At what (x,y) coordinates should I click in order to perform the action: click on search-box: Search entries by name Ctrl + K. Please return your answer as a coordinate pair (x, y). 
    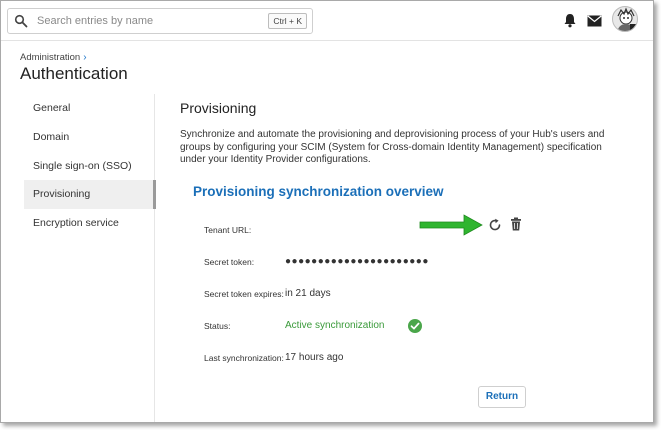
    Looking at the image, I should click on (160, 21).